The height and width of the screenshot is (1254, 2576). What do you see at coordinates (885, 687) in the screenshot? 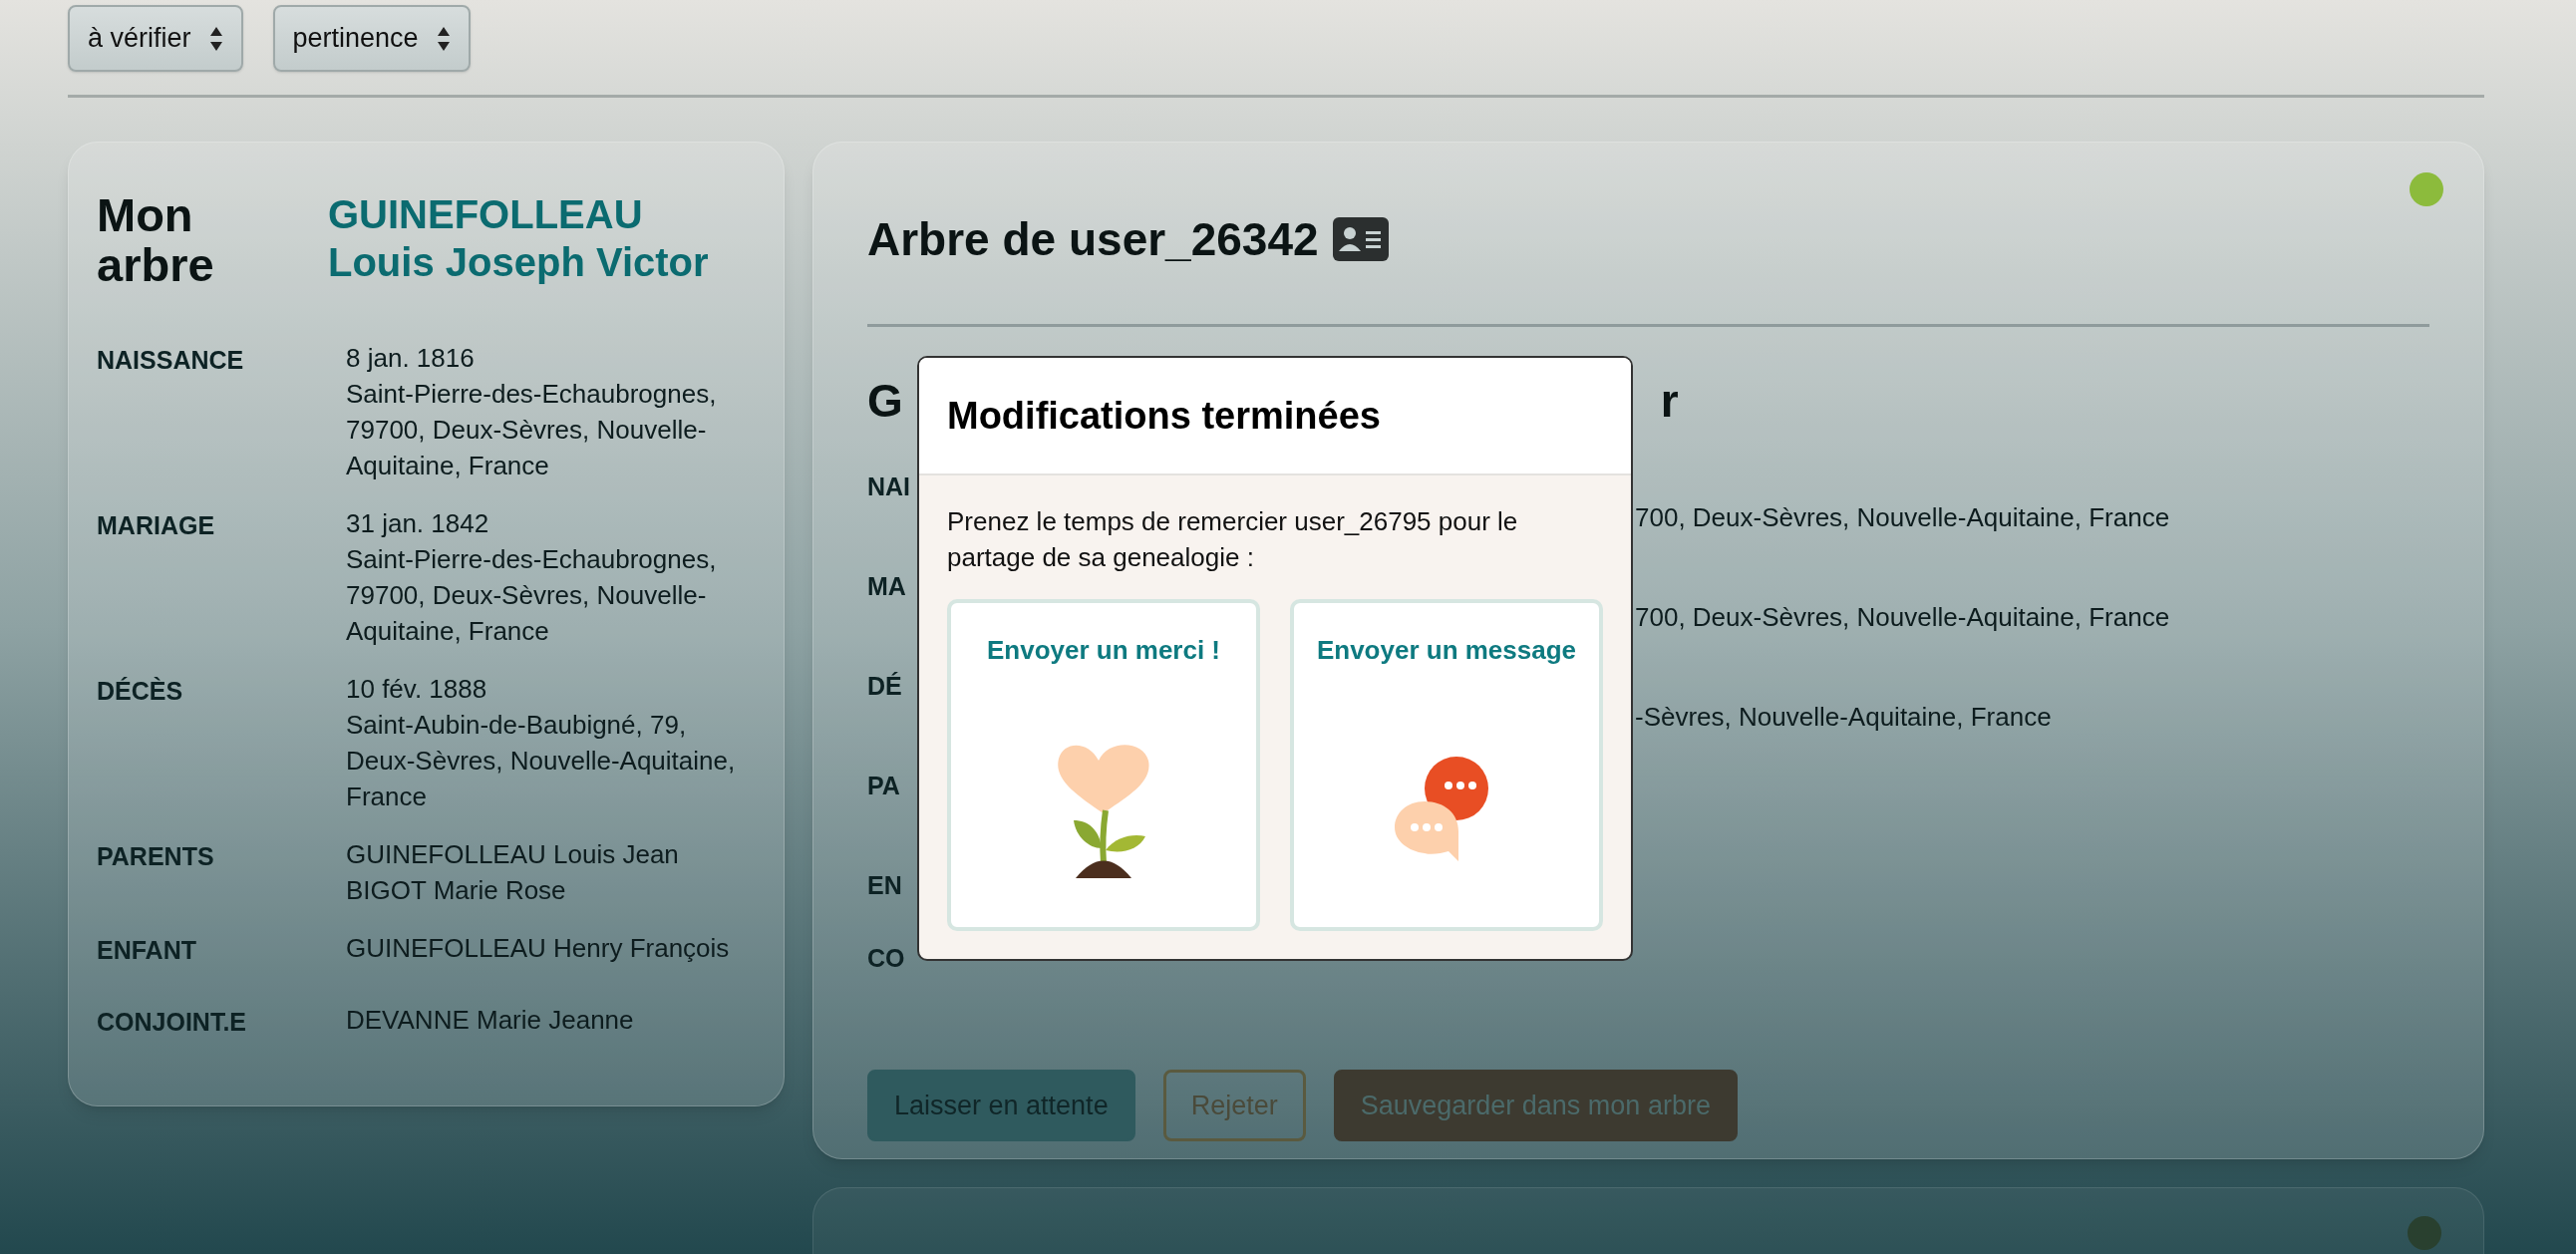
I see `fact-label: DÉ` at bounding box center [885, 687].